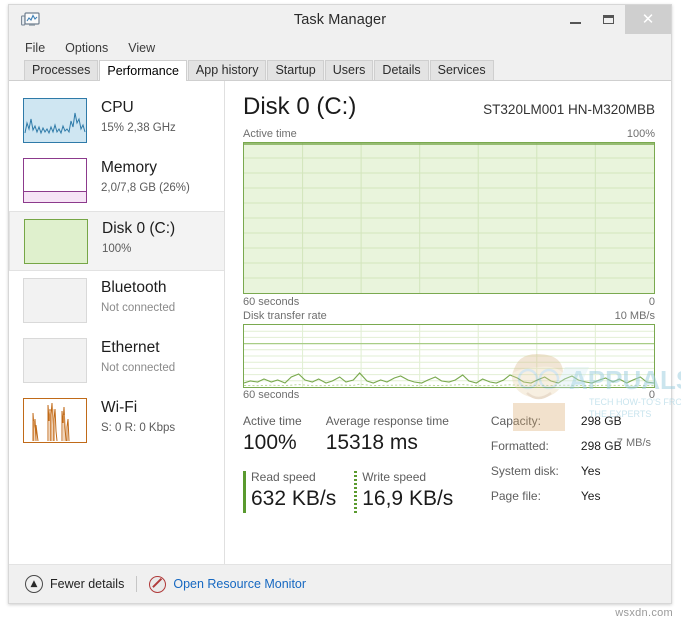 The image size is (681, 621). What do you see at coordinates (131, 297) in the screenshot?
I see `sidebar-item-bluetooth-text: Bluetooth Not connected` at bounding box center [131, 297].